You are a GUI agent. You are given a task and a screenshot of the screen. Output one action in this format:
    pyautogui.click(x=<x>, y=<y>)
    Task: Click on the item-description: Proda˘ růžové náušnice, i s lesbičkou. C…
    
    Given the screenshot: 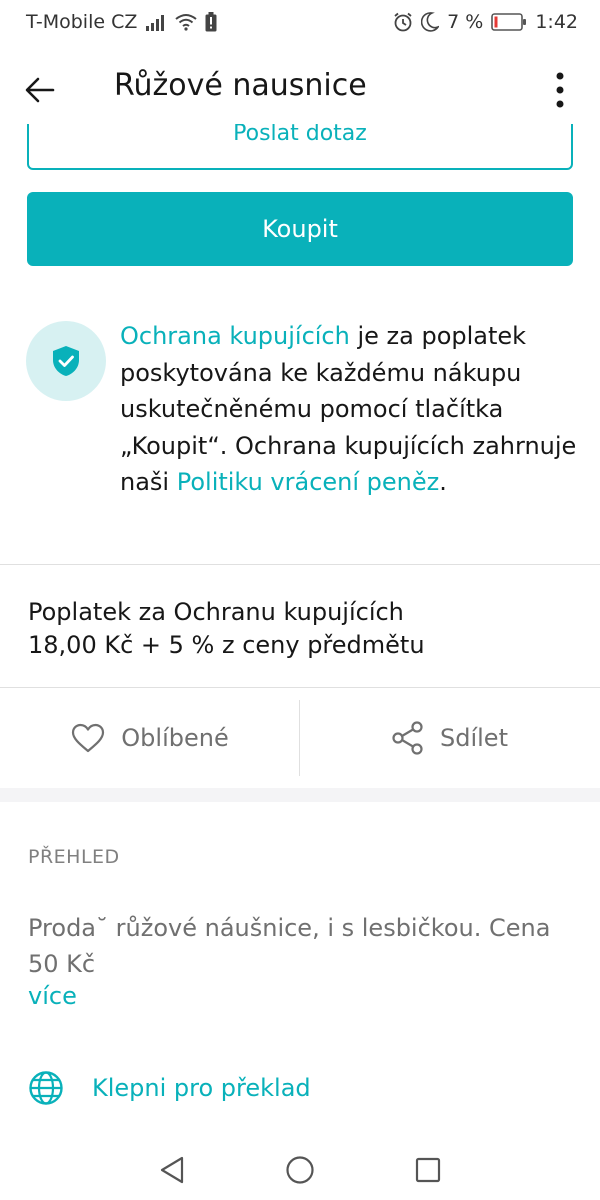 What is the action you would take?
    pyautogui.click(x=289, y=946)
    